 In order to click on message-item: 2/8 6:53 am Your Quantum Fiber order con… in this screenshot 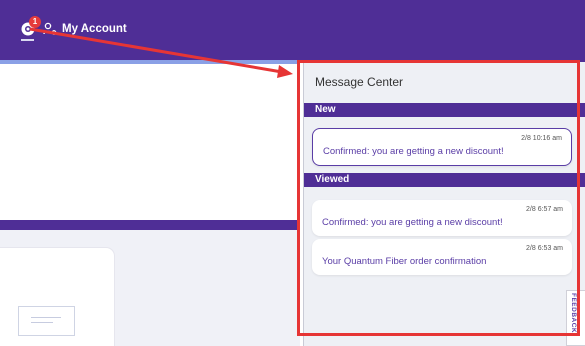, I will do `click(442, 257)`.